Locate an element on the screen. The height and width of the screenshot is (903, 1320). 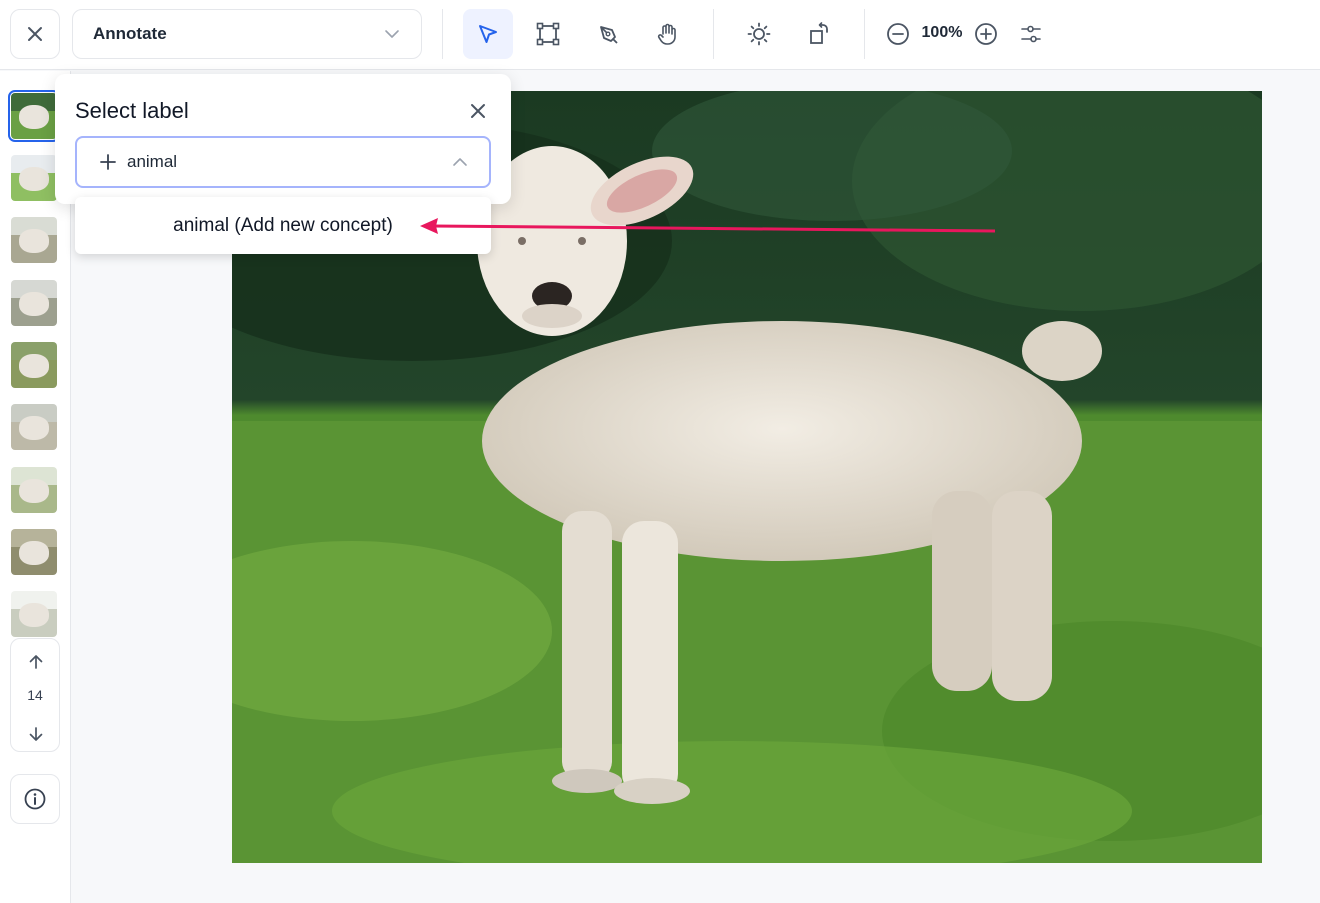
label-search-input: animal is located at coordinates (283, 162).